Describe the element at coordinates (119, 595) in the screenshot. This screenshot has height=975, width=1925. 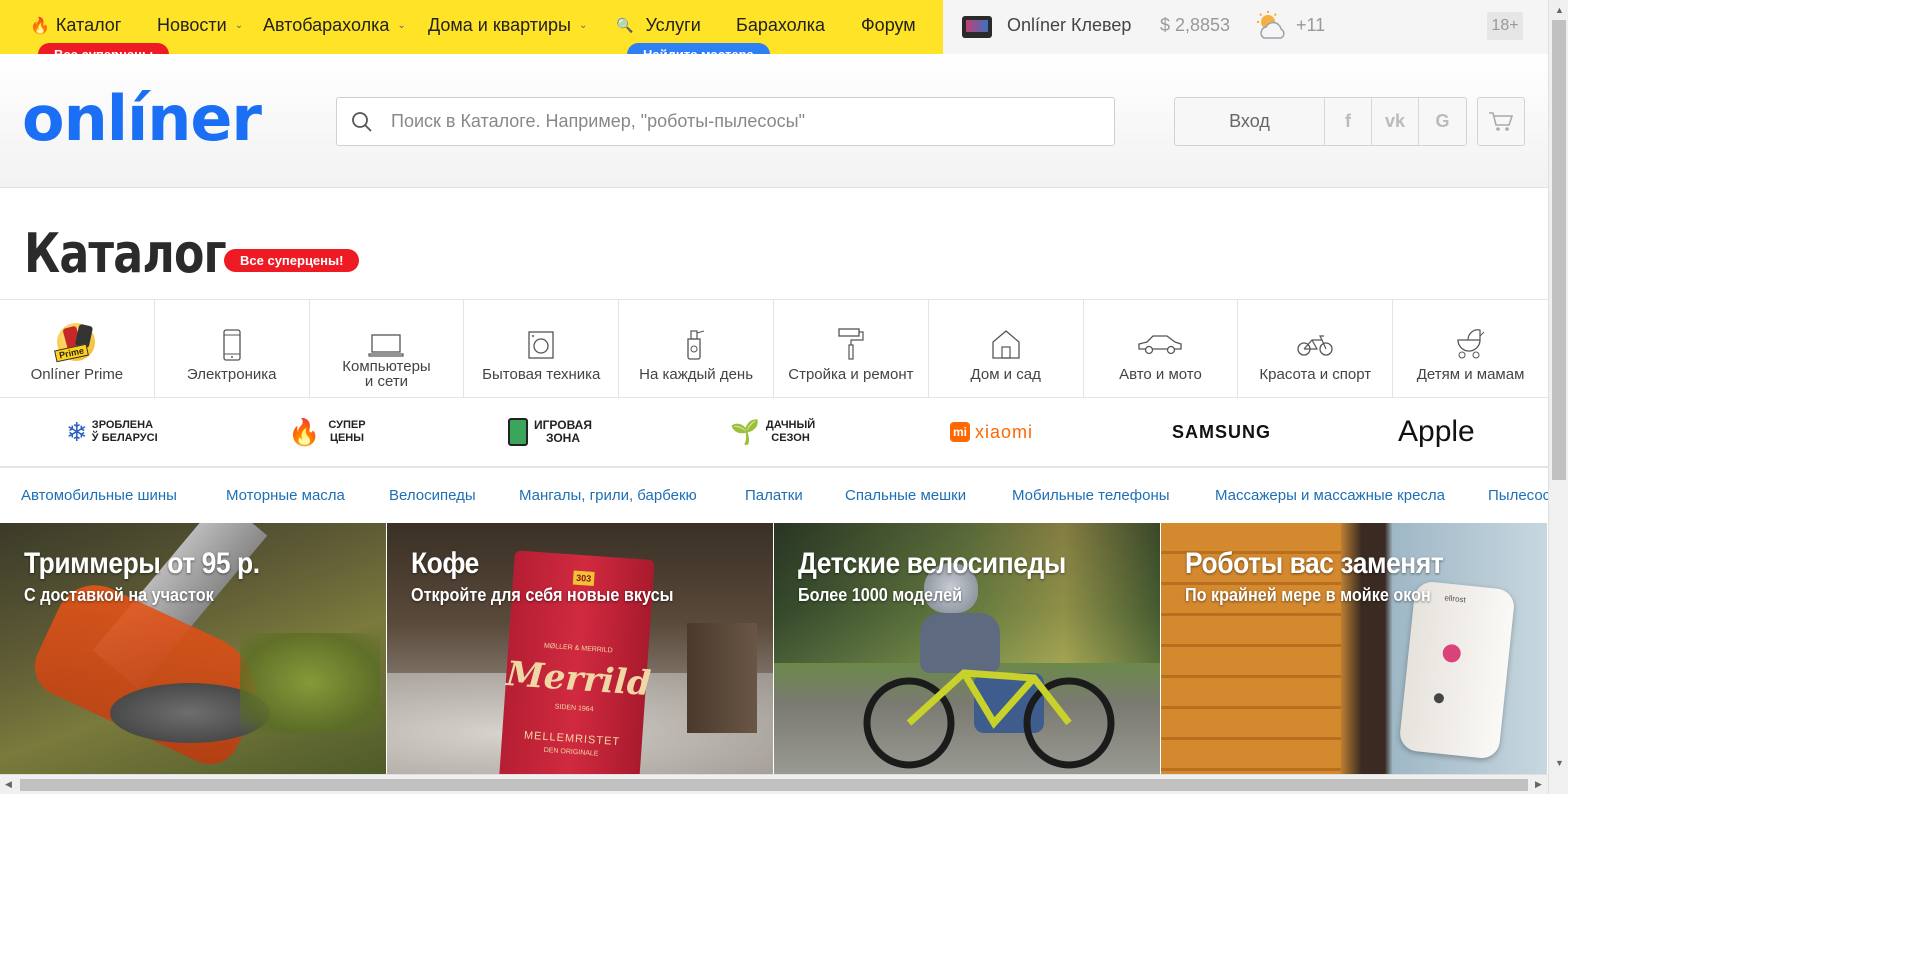
I see `promo-subtitle: С доставкой на участок` at that location.